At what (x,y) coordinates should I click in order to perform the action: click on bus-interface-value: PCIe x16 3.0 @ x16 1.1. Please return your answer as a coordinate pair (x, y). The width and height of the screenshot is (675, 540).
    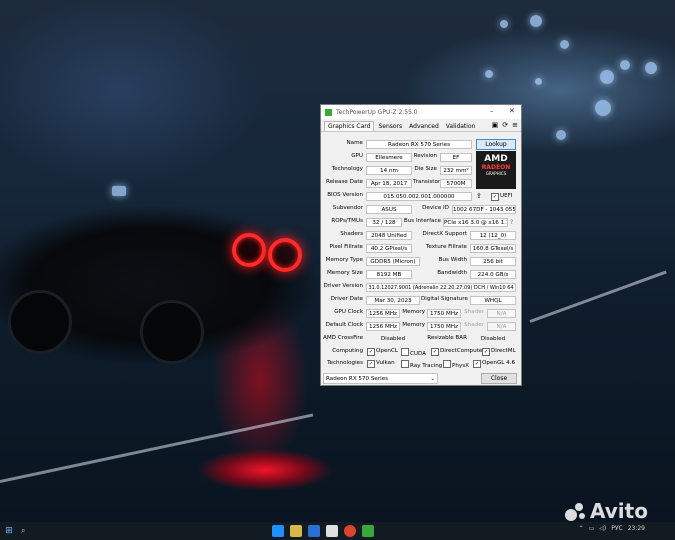
    Looking at the image, I should click on (475, 222).